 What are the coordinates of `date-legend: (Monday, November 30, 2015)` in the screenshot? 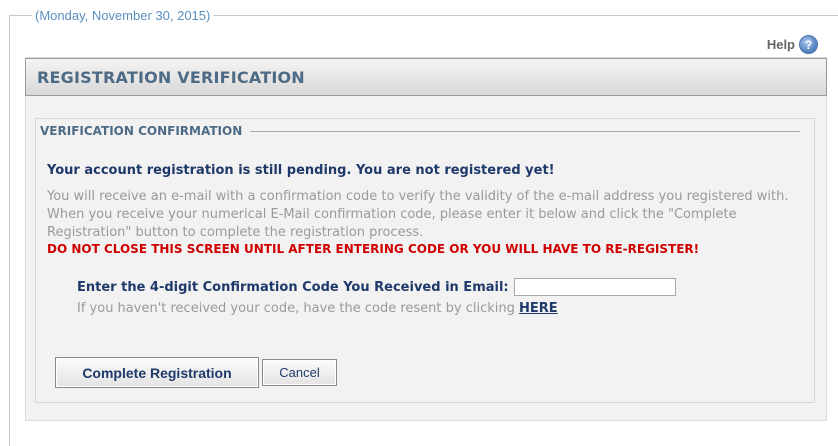 It's located at (123, 15).